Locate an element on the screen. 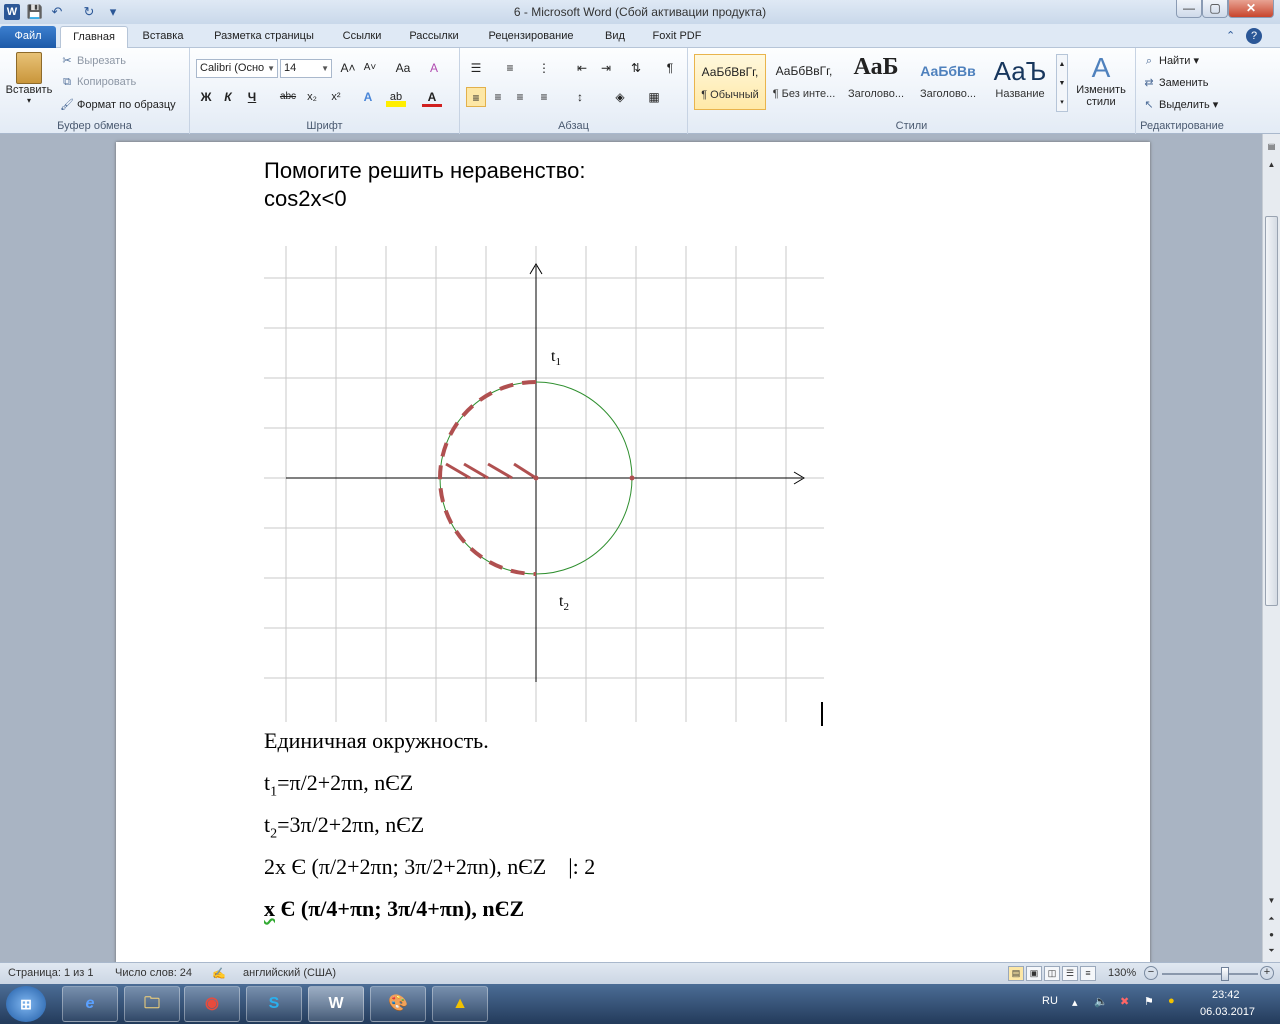 The height and width of the screenshot is (1024, 1280). paste-button: Вставить ▾ is located at coordinates (29, 78).